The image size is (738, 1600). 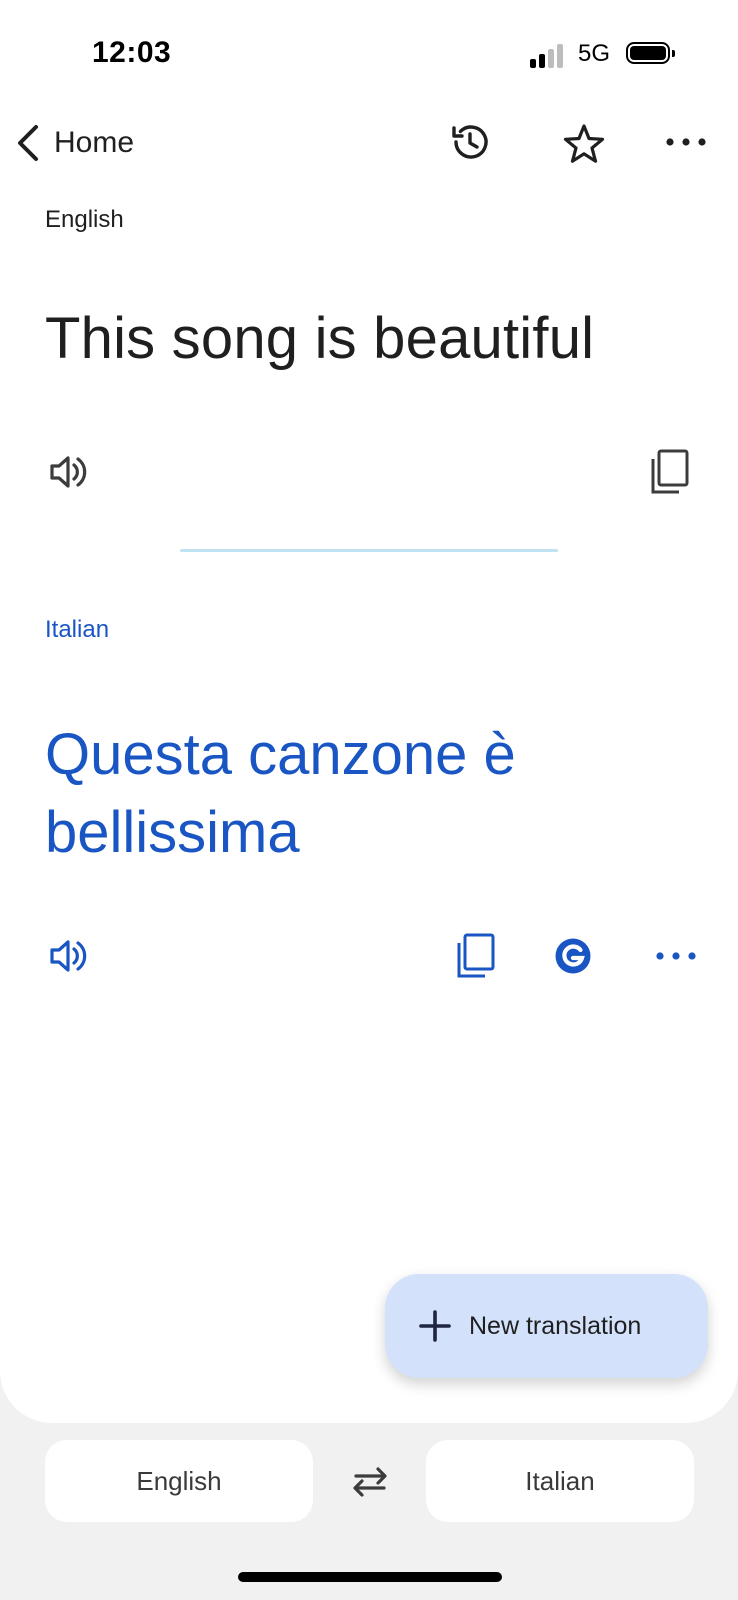 What do you see at coordinates (370, 1577) in the screenshot?
I see `home-indicator` at bounding box center [370, 1577].